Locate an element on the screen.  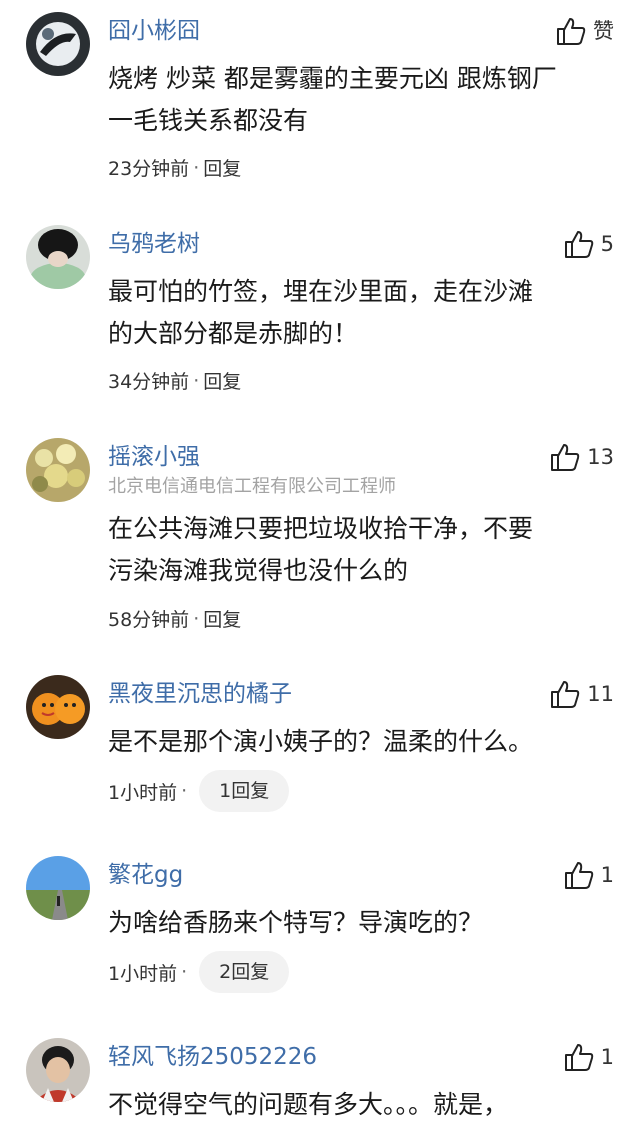
comment-meta: 58分钟前 · 回复 is located at coordinates (174, 618).